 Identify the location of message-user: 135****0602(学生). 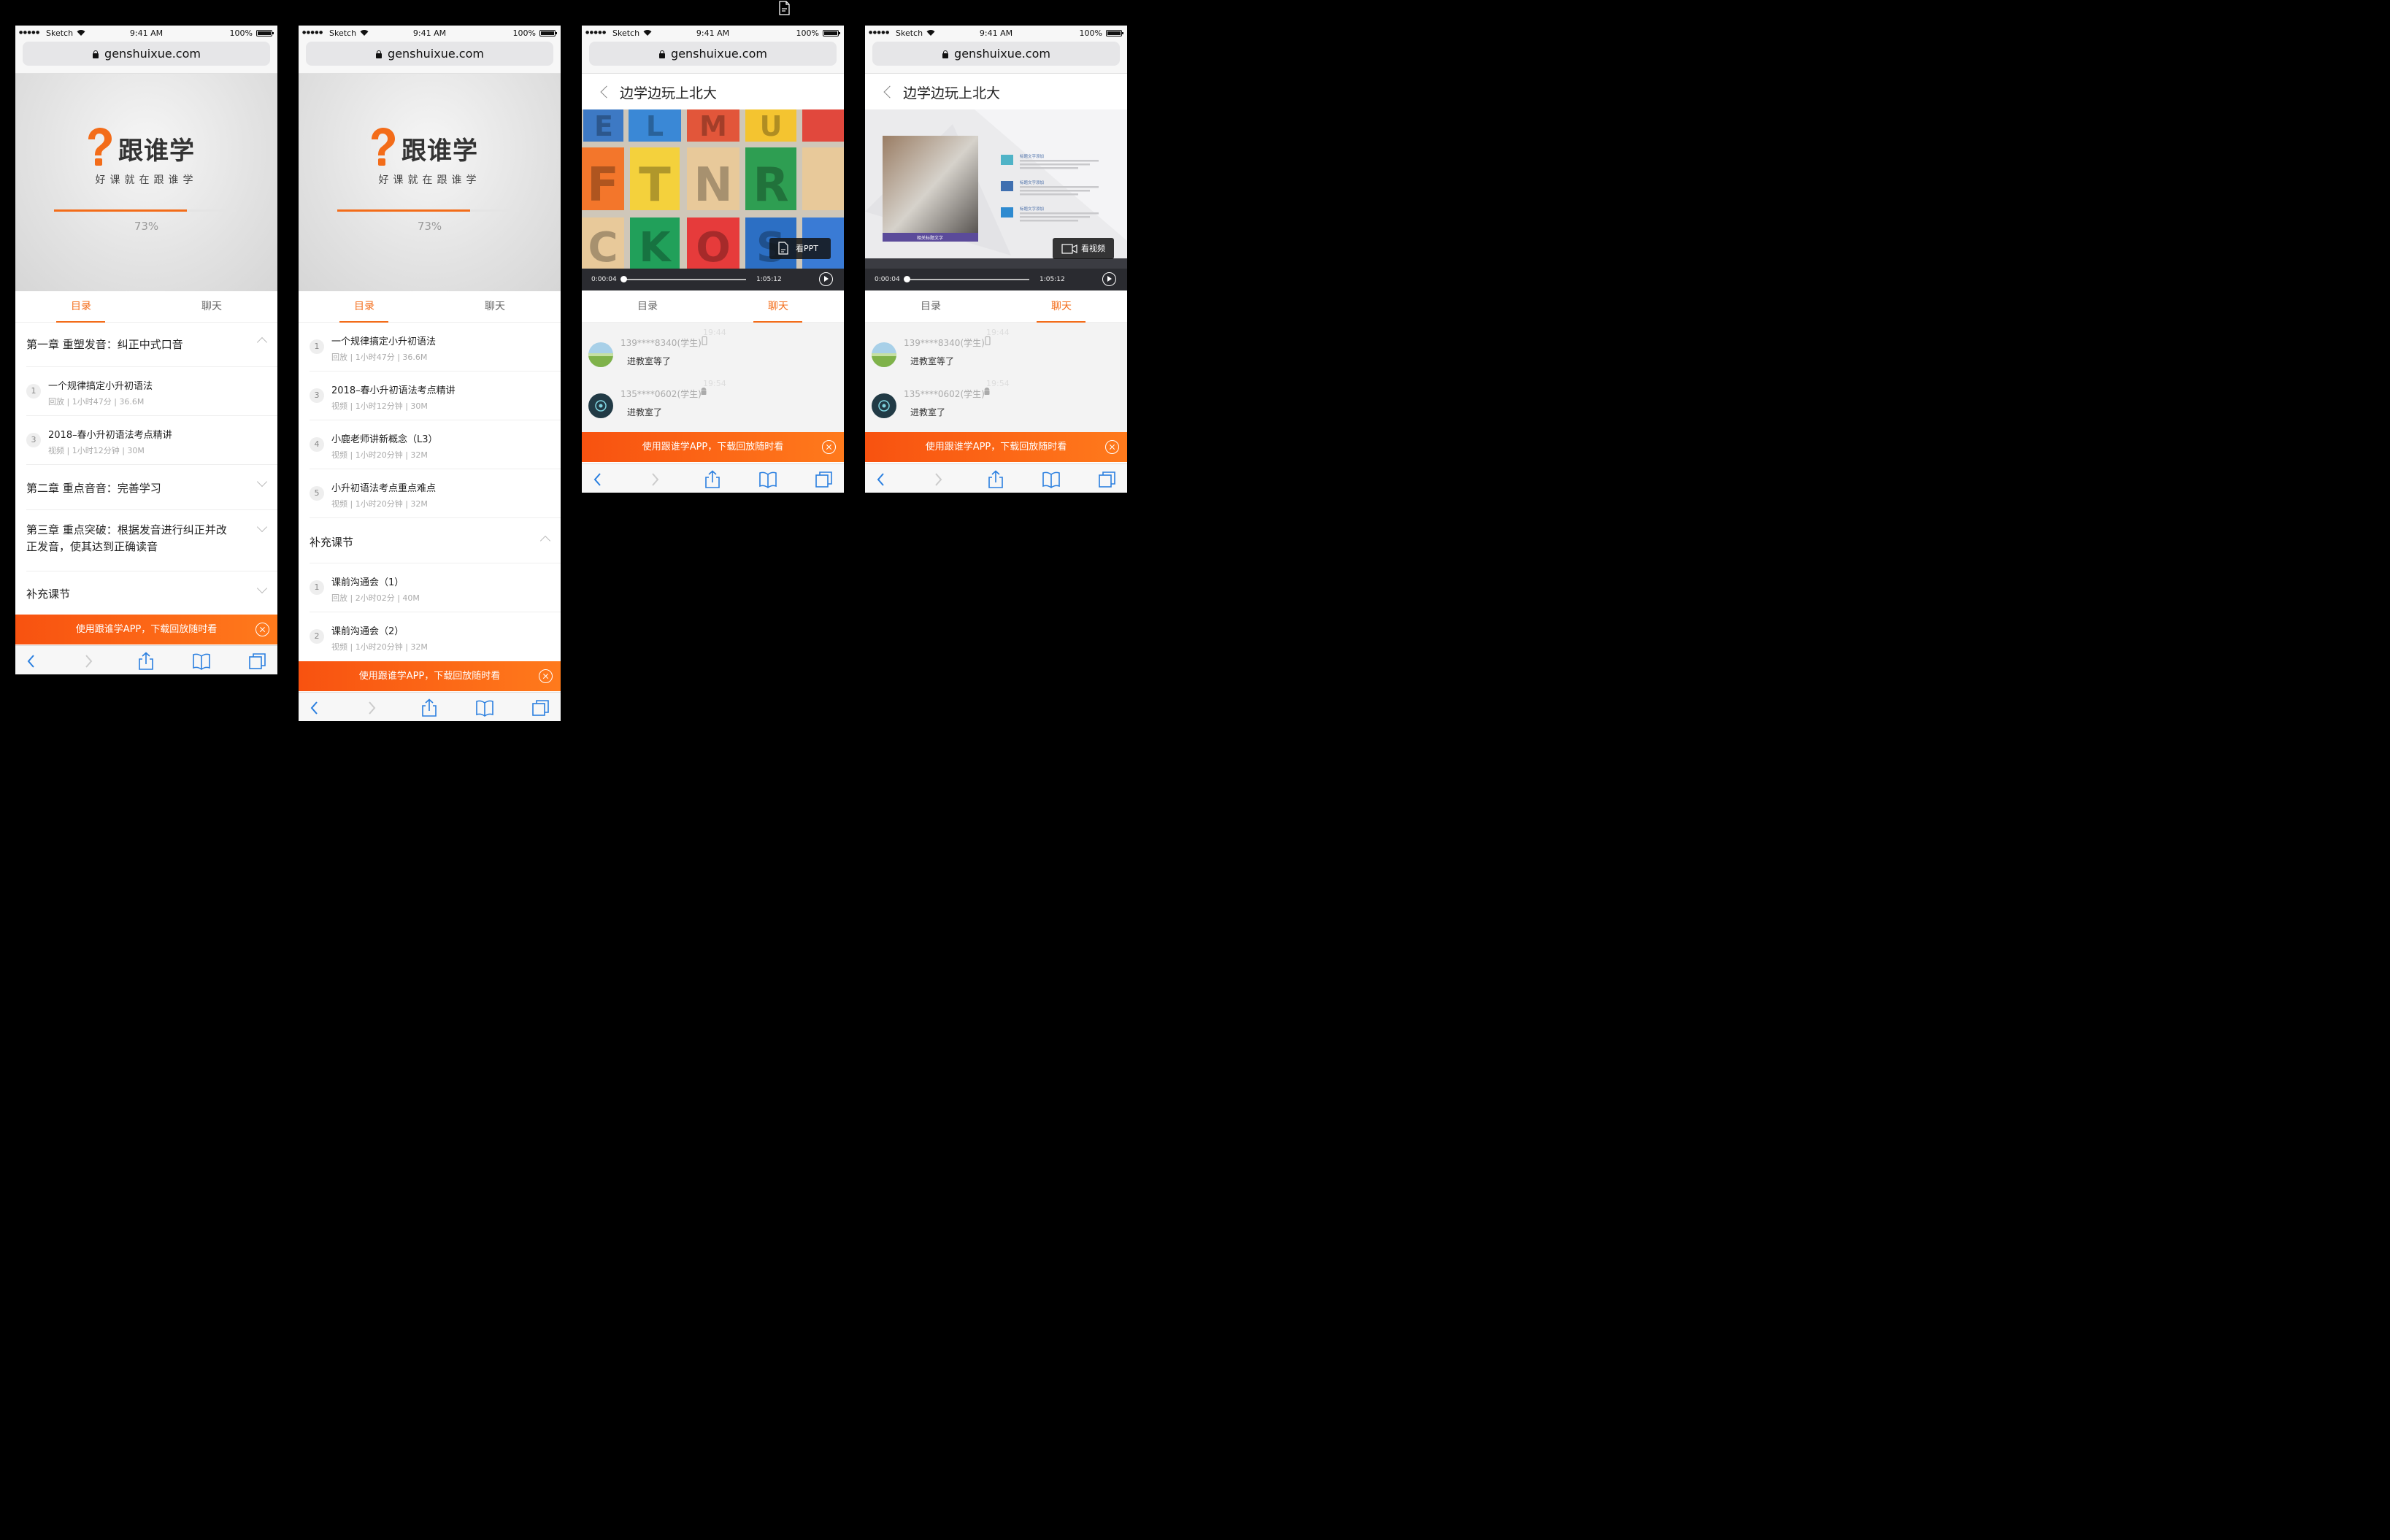
(945, 394).